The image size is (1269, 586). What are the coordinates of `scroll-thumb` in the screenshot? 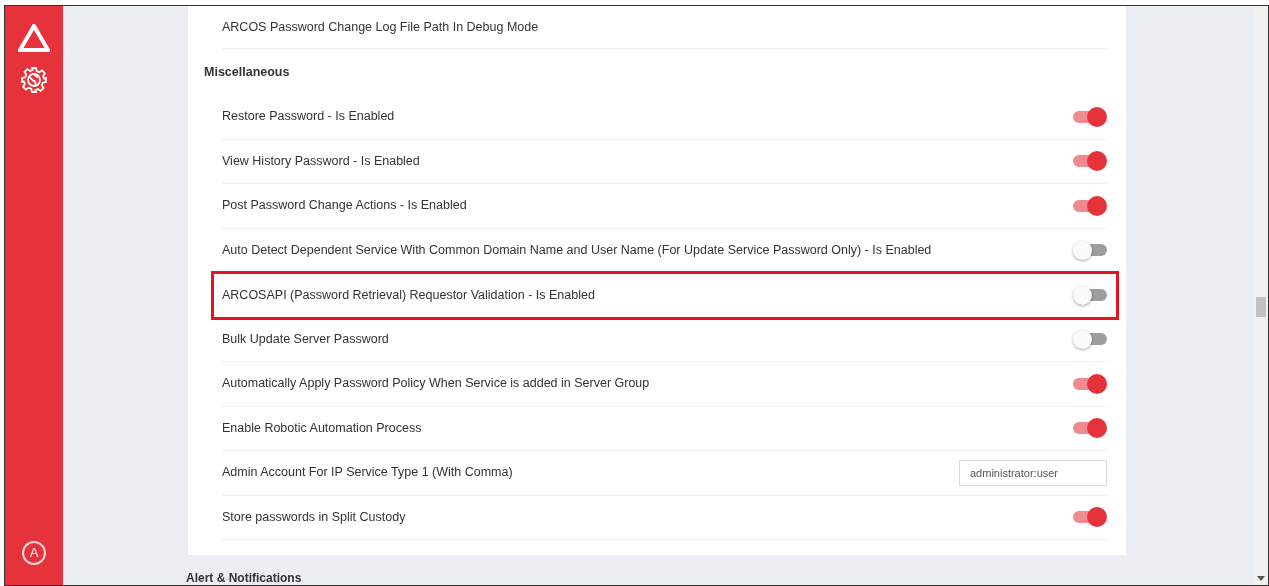 It's located at (1261, 307).